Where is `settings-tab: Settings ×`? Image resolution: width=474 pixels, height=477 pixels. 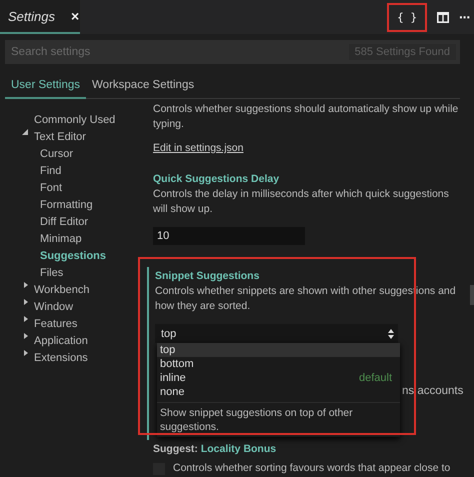 settings-tab: Settings × is located at coordinates (40, 17).